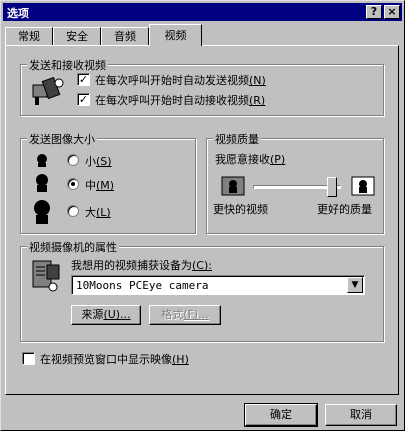  What do you see at coordinates (180, 80) in the screenshot?
I see `auto-send-label: 在每次呼叫开始时自动发送视频(N)` at bounding box center [180, 80].